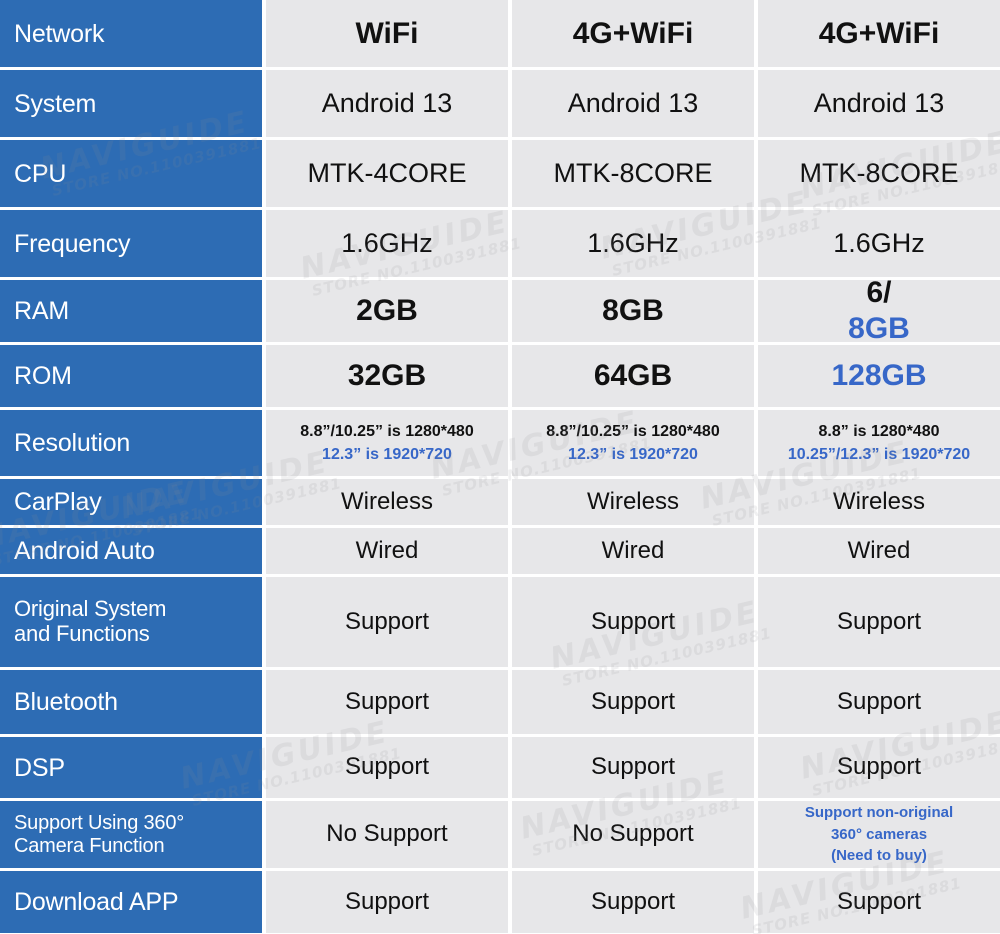  I want to click on cell-resolution-col3-line2: 10.25”/12.3” is 1920*720, so click(879, 454).